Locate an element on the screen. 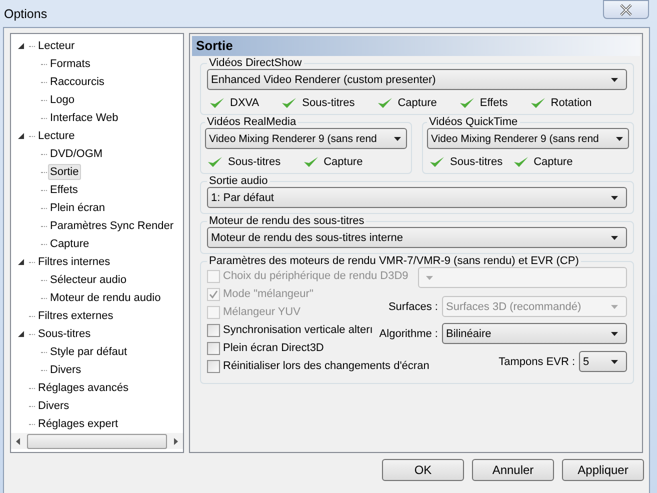 The width and height of the screenshot is (657, 493). page-title: Sortie is located at coordinates (416, 46).